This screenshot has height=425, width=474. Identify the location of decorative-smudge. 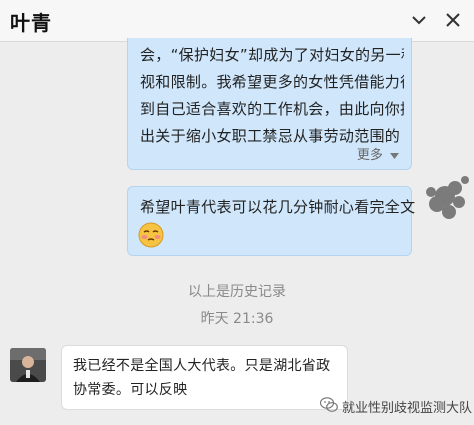
(447, 197).